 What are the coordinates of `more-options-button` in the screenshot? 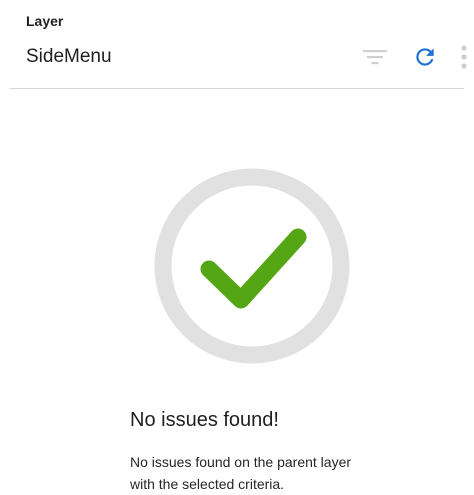 It's located at (464, 57).